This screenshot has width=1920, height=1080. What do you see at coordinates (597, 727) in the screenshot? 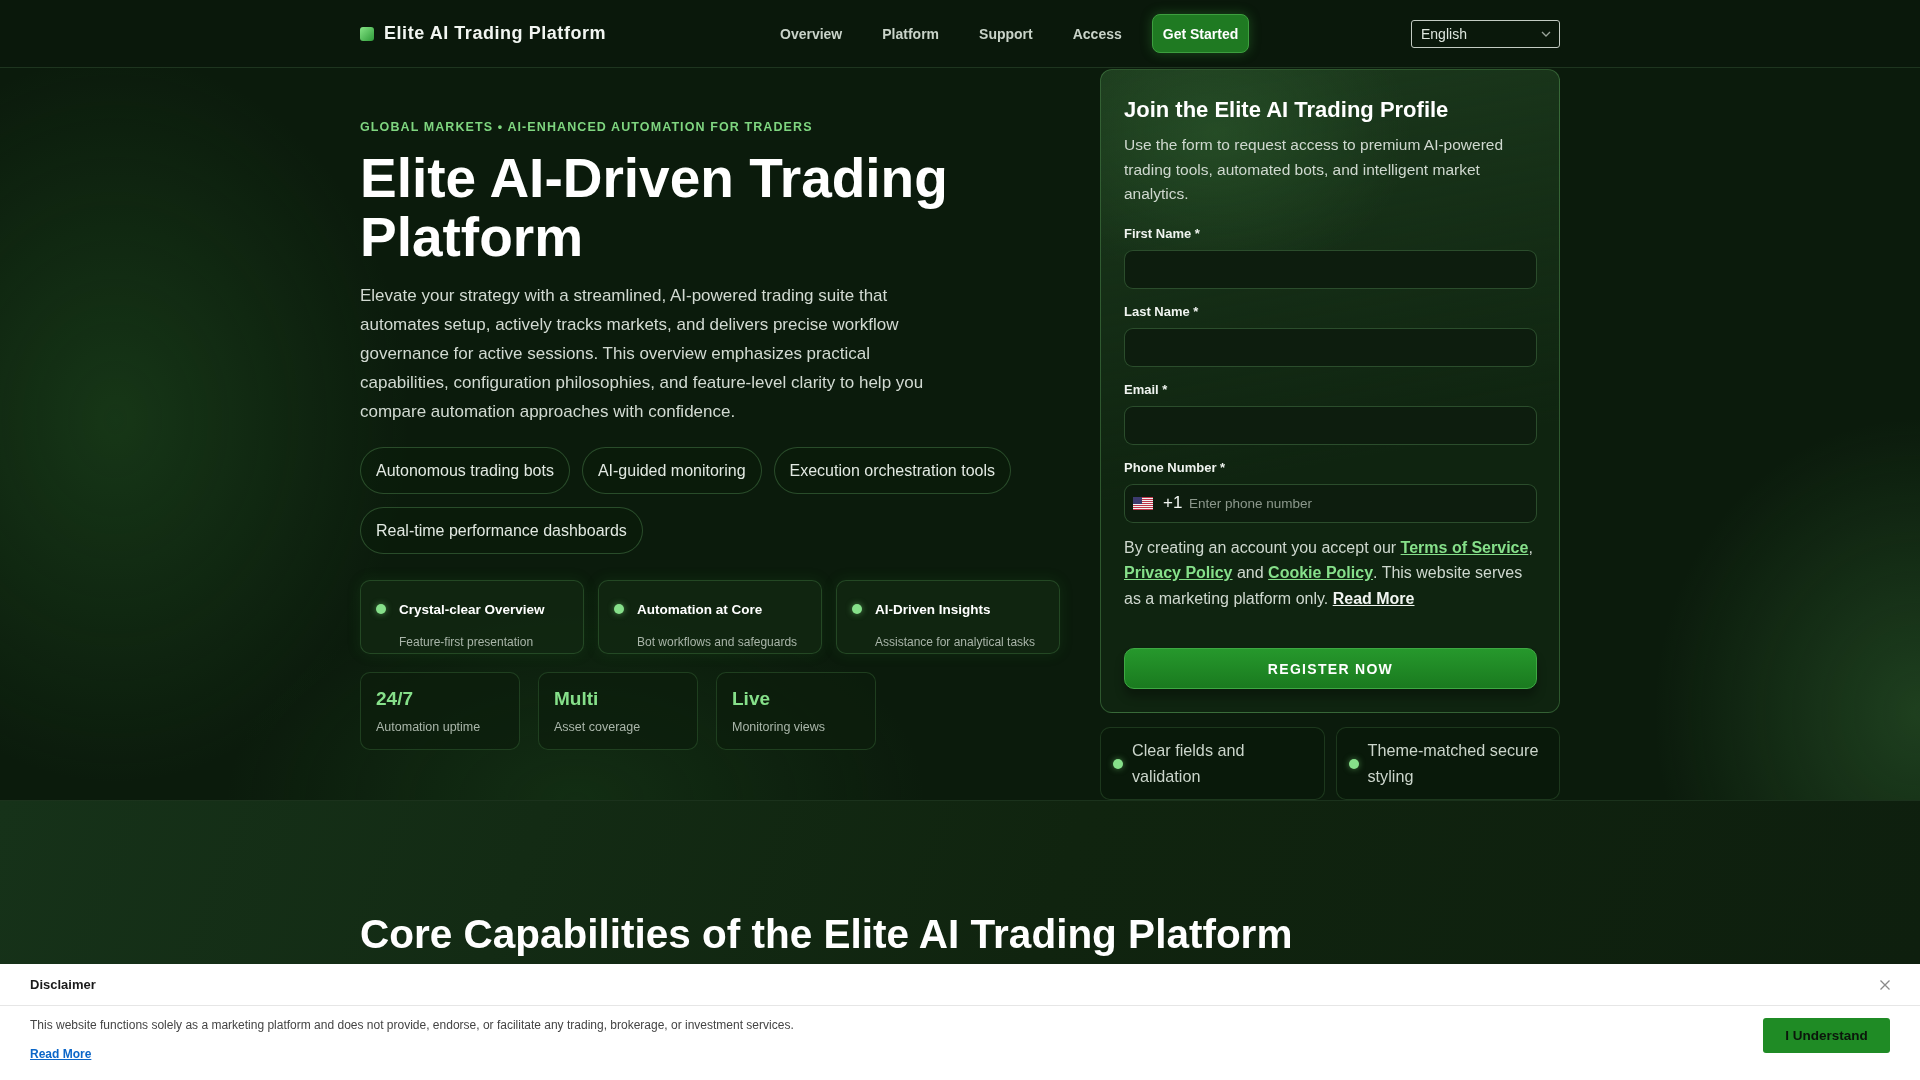
I see `stat-label: Asset coverage` at bounding box center [597, 727].